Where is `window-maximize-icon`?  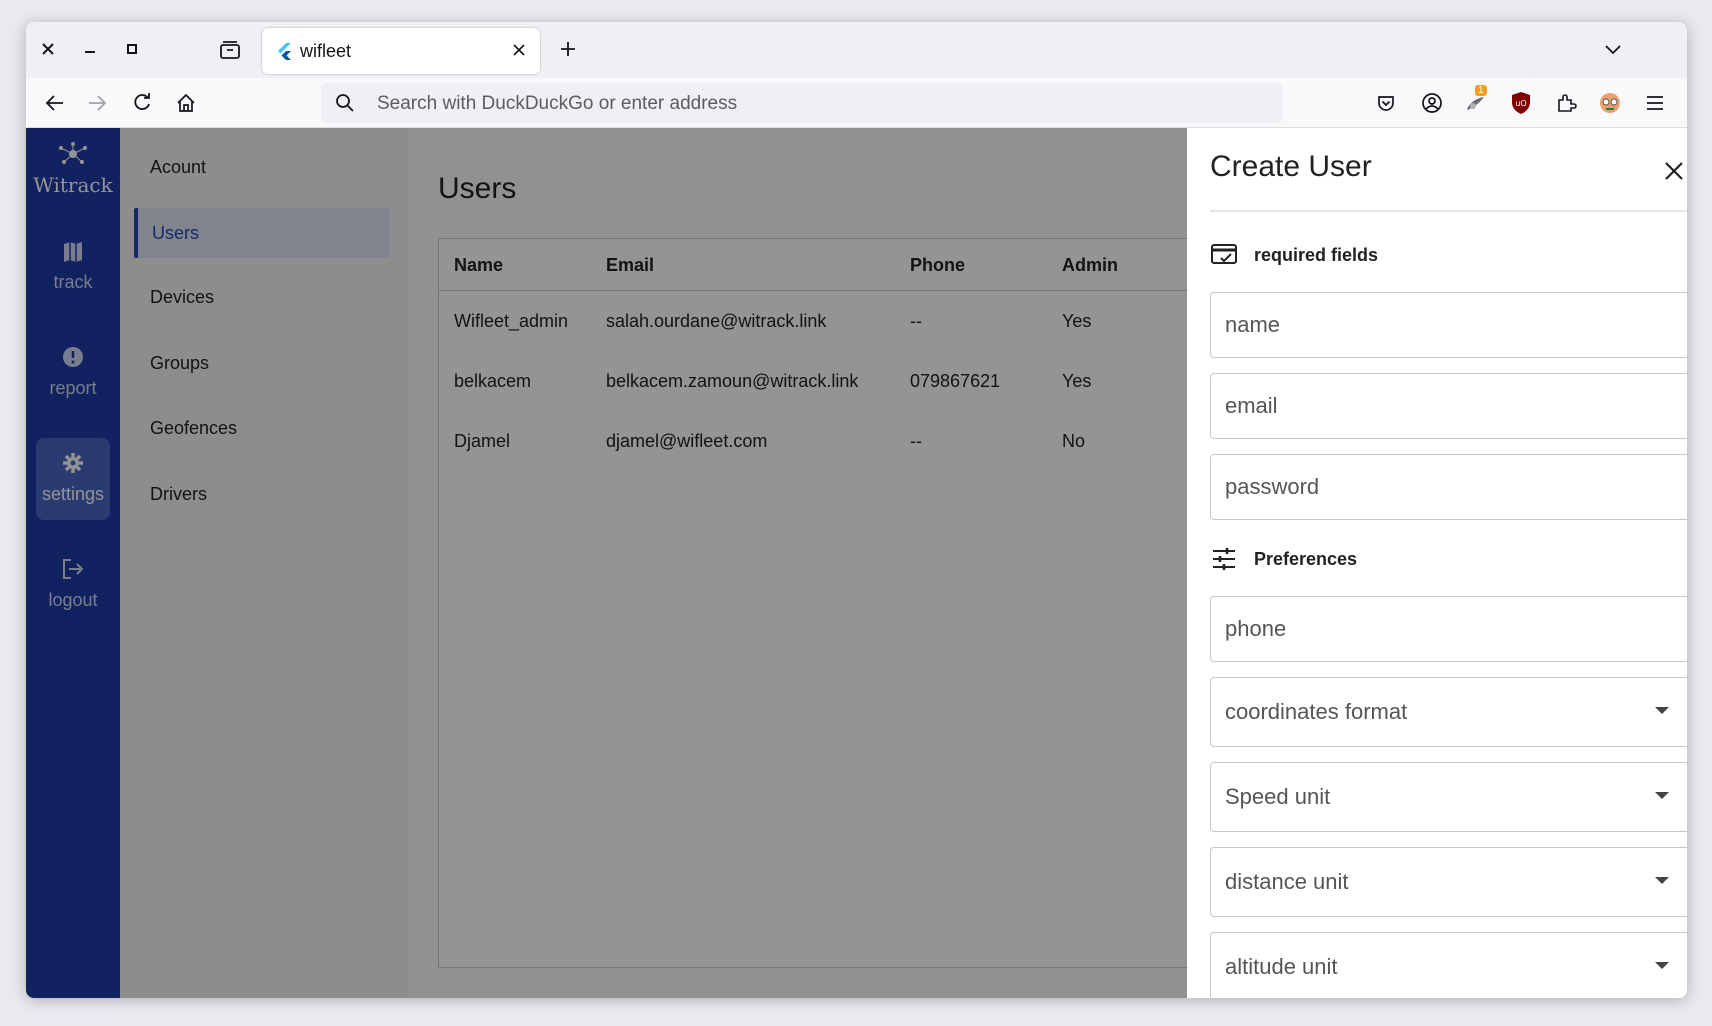
window-maximize-icon is located at coordinates (132, 49).